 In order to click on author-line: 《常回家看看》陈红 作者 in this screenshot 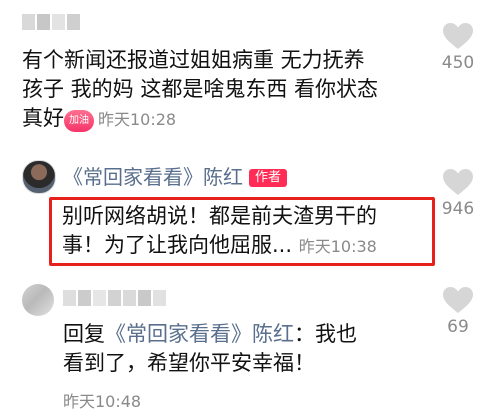, I will do `click(175, 177)`.